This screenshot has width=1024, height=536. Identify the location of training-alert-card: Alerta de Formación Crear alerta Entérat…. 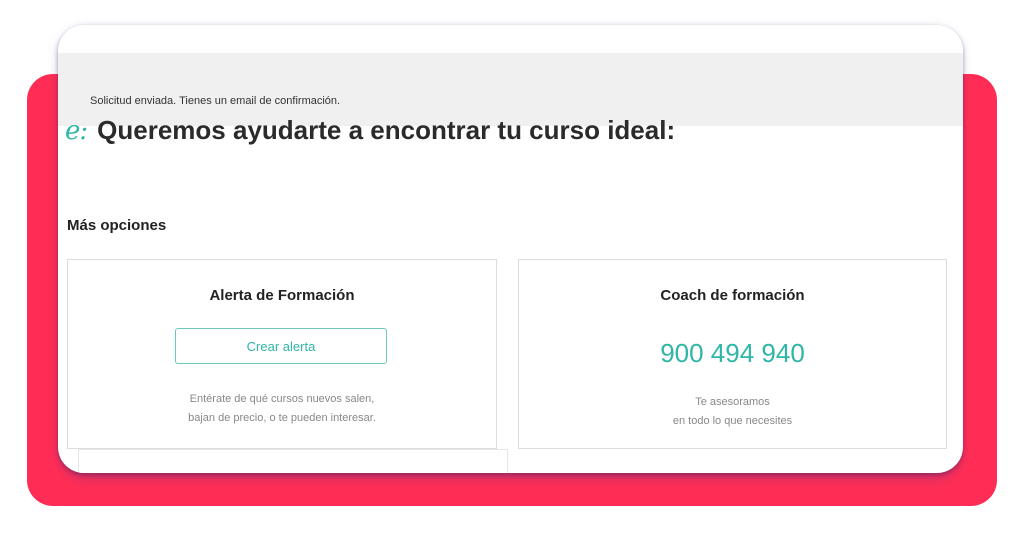
(282, 354).